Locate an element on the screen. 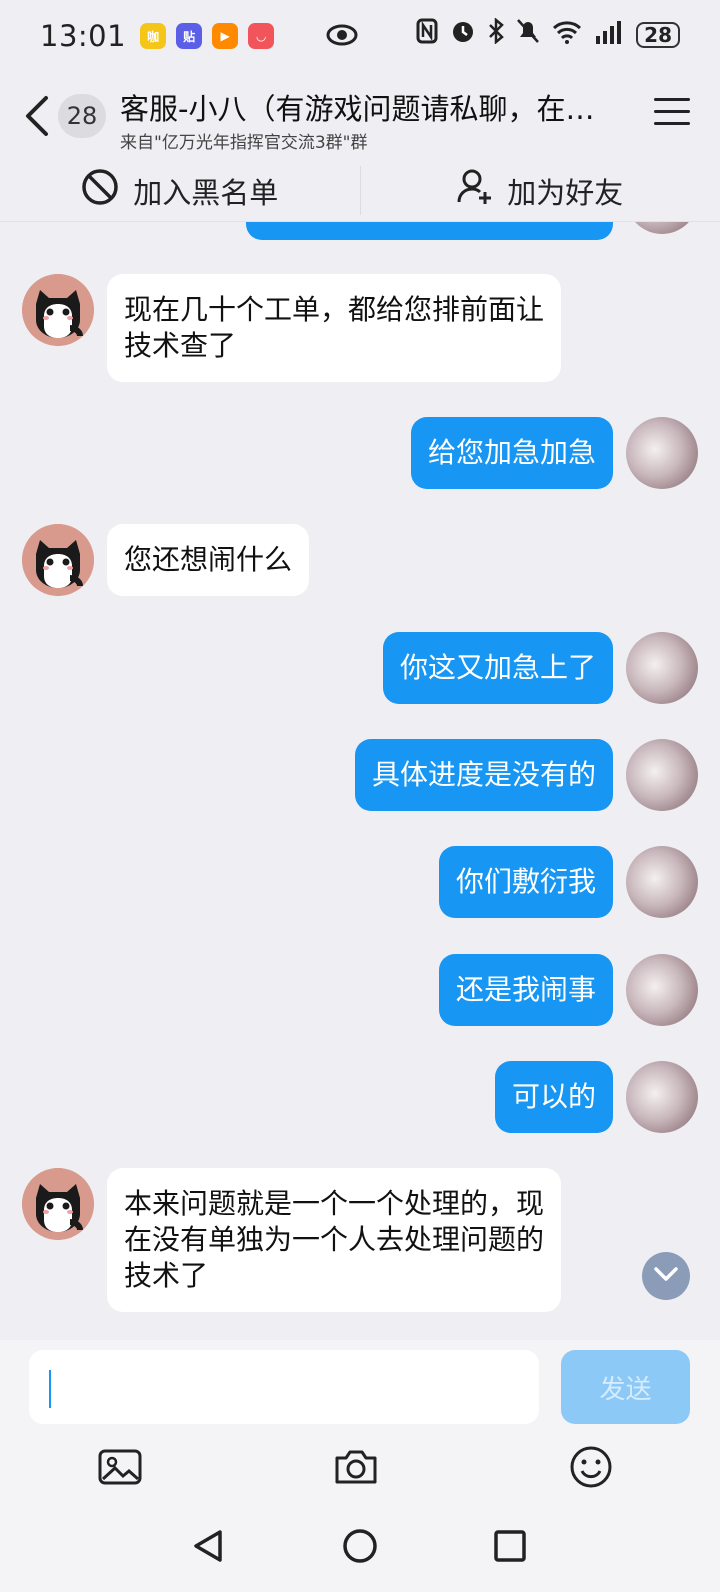 The image size is (720, 1592). chevron-down-icon is located at coordinates (666, 1276).